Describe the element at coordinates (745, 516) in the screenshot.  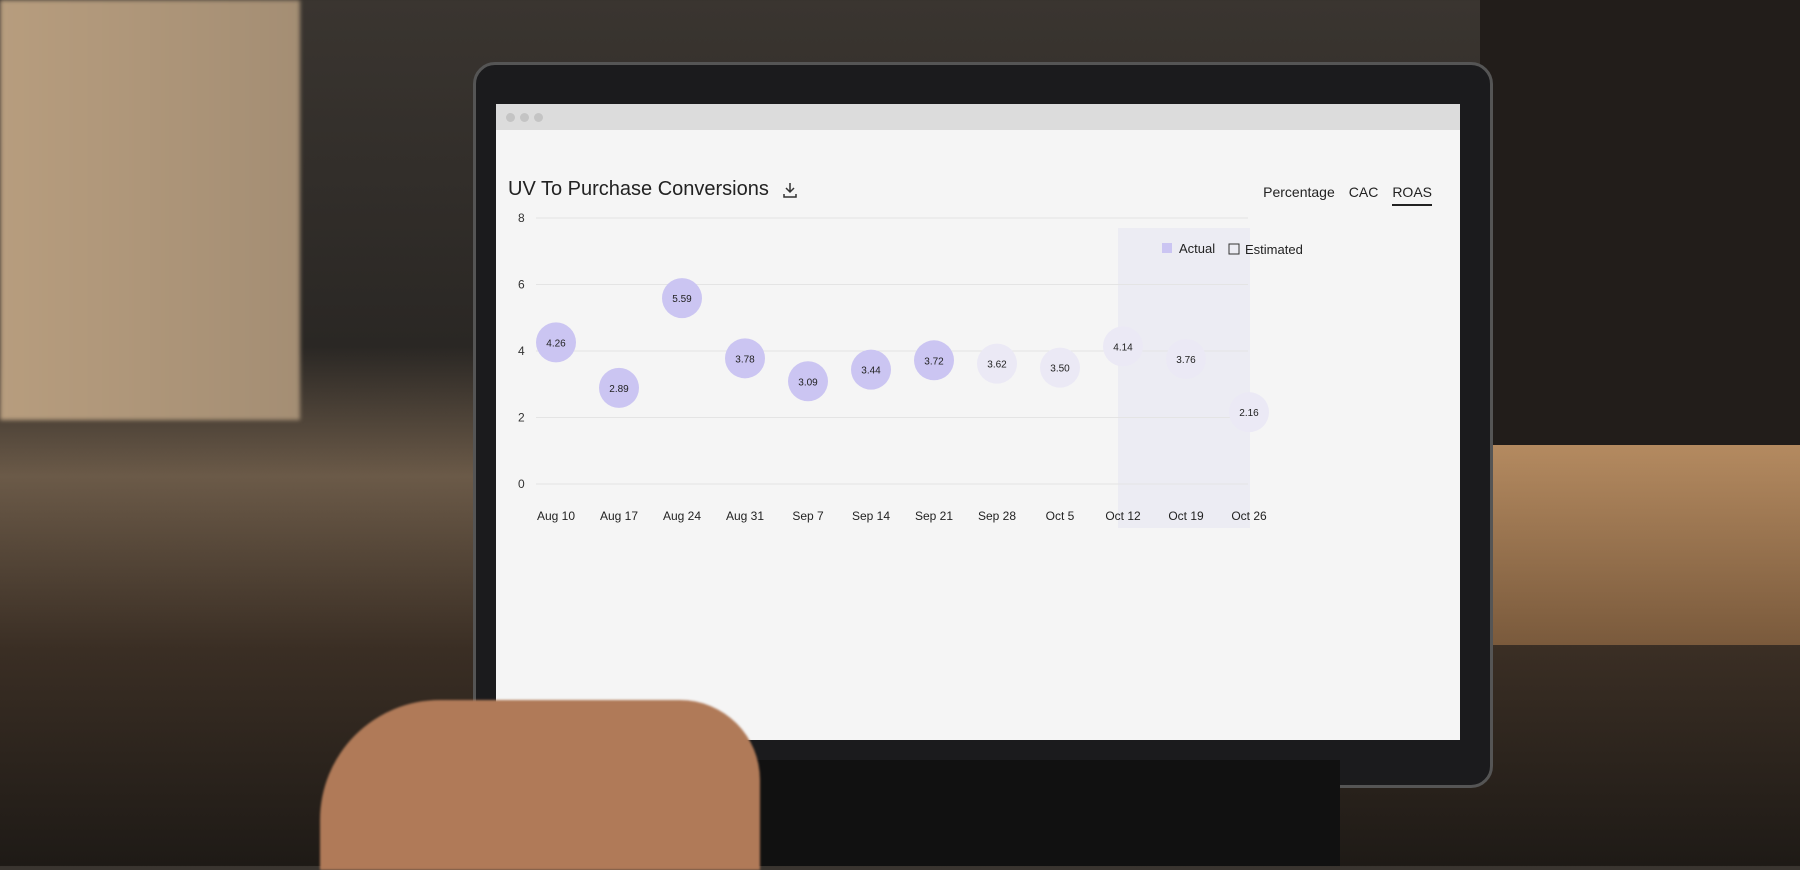
I see `x-tick-label: Aug 31` at that location.